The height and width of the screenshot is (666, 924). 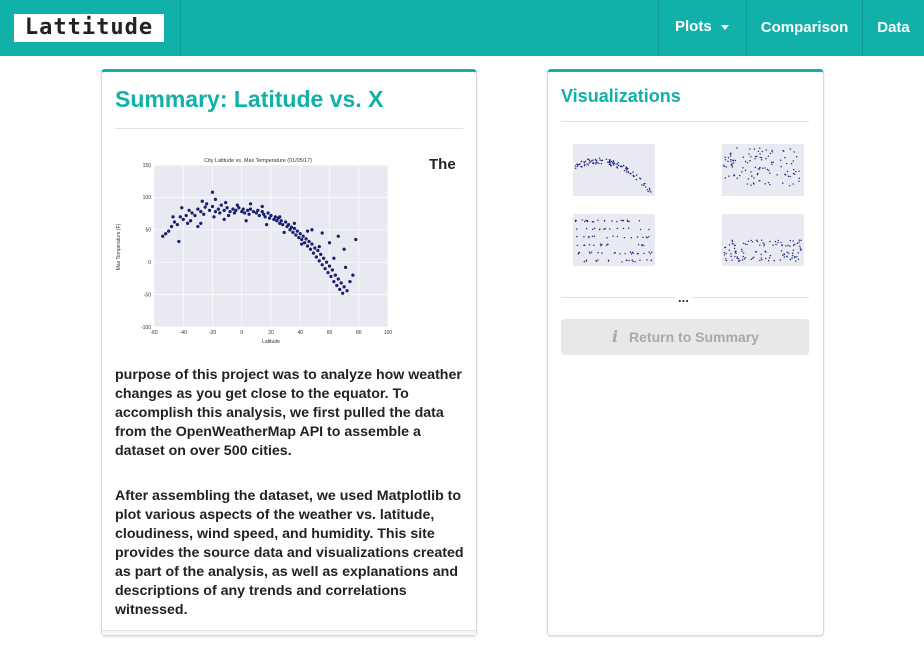 What do you see at coordinates (462, 28) in the screenshot?
I see `navbar: Lattitude Plots Comparison Data` at bounding box center [462, 28].